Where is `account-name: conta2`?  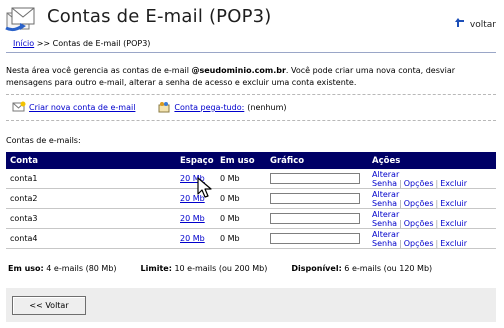 account-name: conta2 is located at coordinates (91, 198).